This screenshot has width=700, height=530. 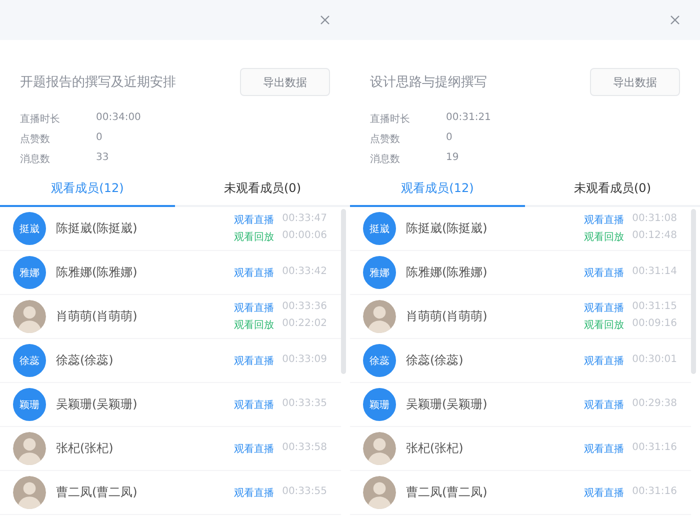 What do you see at coordinates (304, 307) in the screenshot?
I see `watch-time: 00:33:36` at bounding box center [304, 307].